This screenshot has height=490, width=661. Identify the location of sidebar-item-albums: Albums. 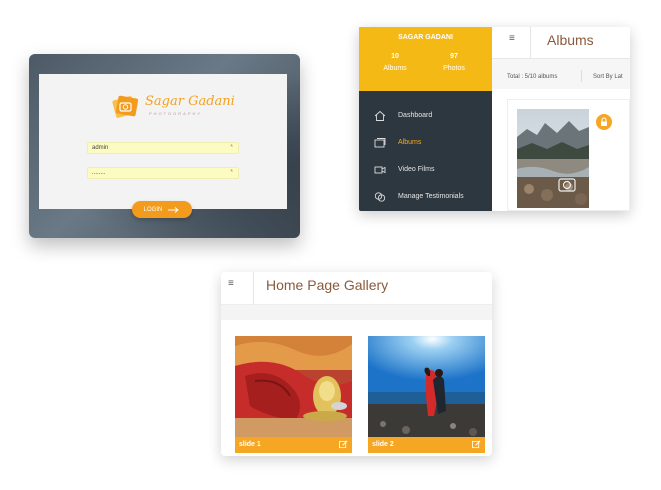
(425, 143).